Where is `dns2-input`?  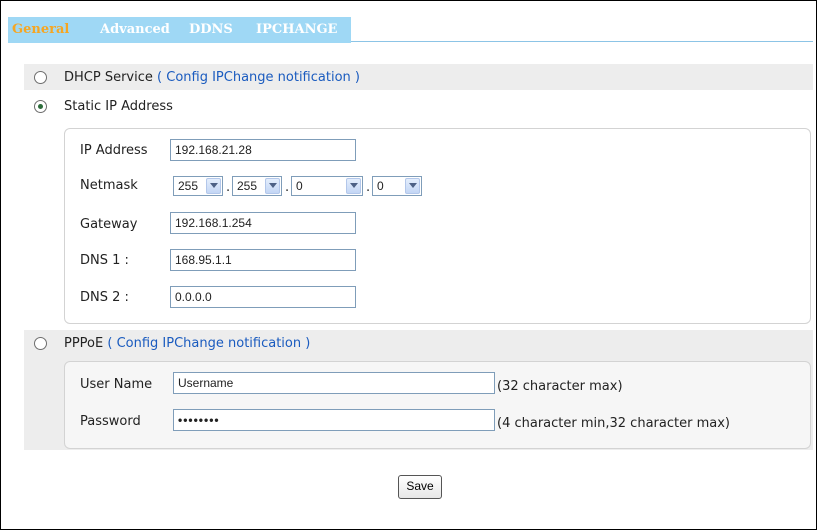
dns2-input is located at coordinates (263, 297).